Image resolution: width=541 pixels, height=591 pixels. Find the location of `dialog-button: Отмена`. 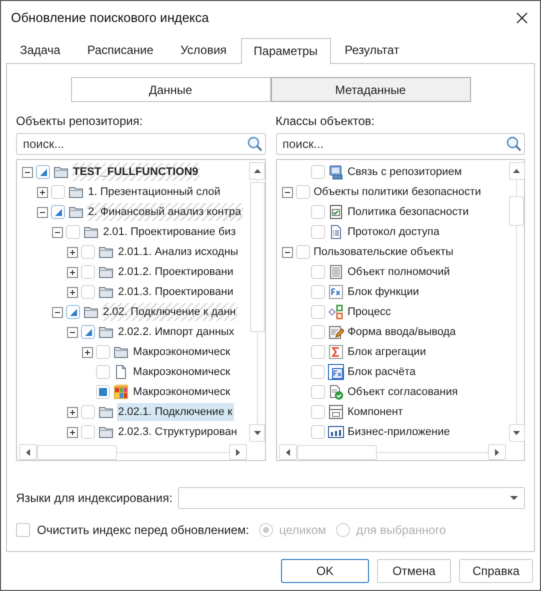

dialog-button: Отмена is located at coordinates (414, 571).